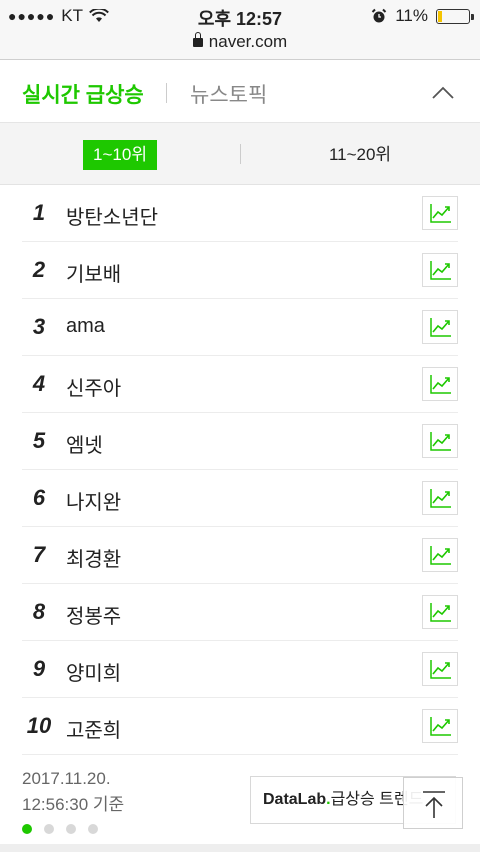 The width and height of the screenshot is (480, 852). Describe the element at coordinates (240, 384) in the screenshot. I see `list-item: 4 신주아` at that location.